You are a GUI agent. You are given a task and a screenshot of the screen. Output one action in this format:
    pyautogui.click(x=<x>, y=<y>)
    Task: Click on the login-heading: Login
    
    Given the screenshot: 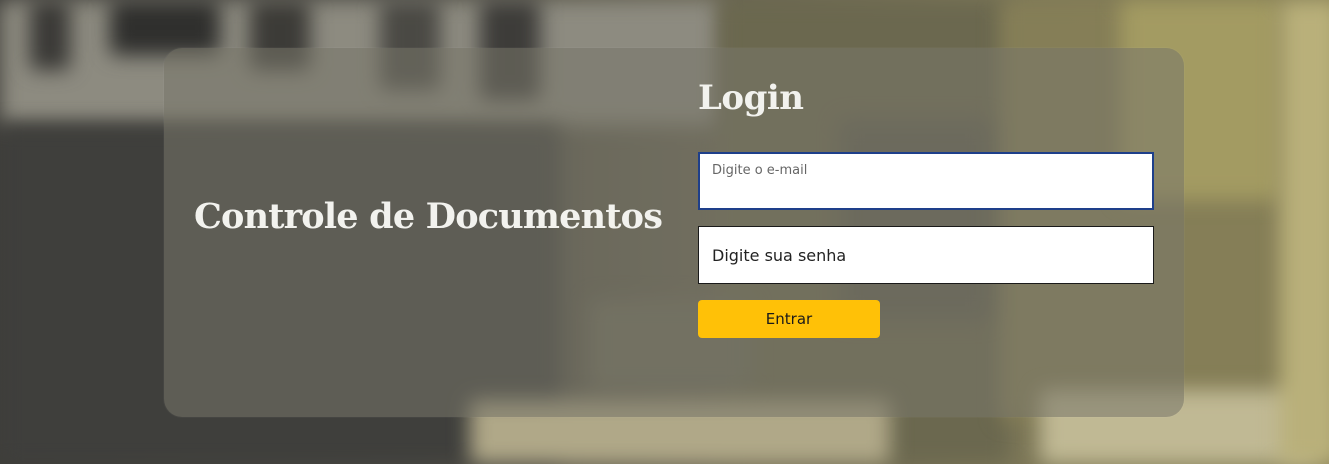 What is the action you would take?
    pyautogui.click(x=751, y=98)
    